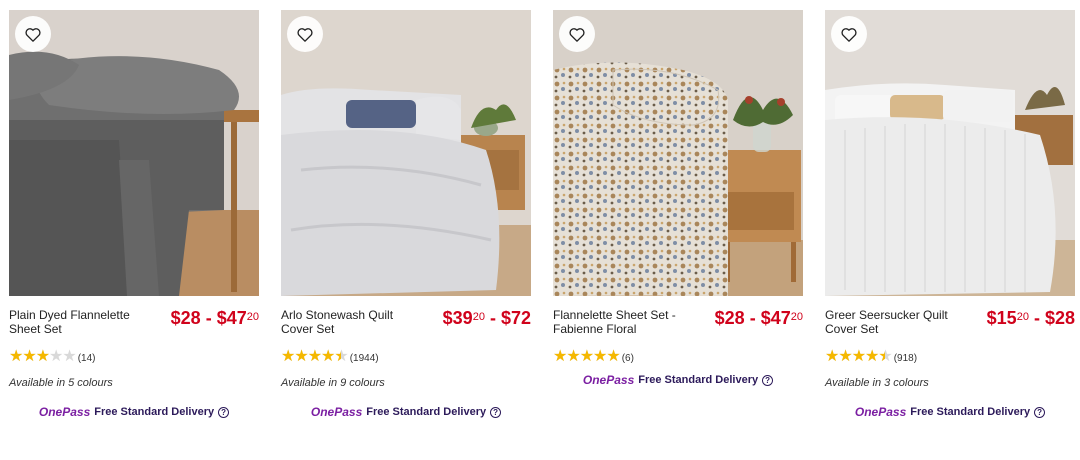 This screenshot has height=460, width=1080. I want to click on rating-count: (6), so click(627, 358).